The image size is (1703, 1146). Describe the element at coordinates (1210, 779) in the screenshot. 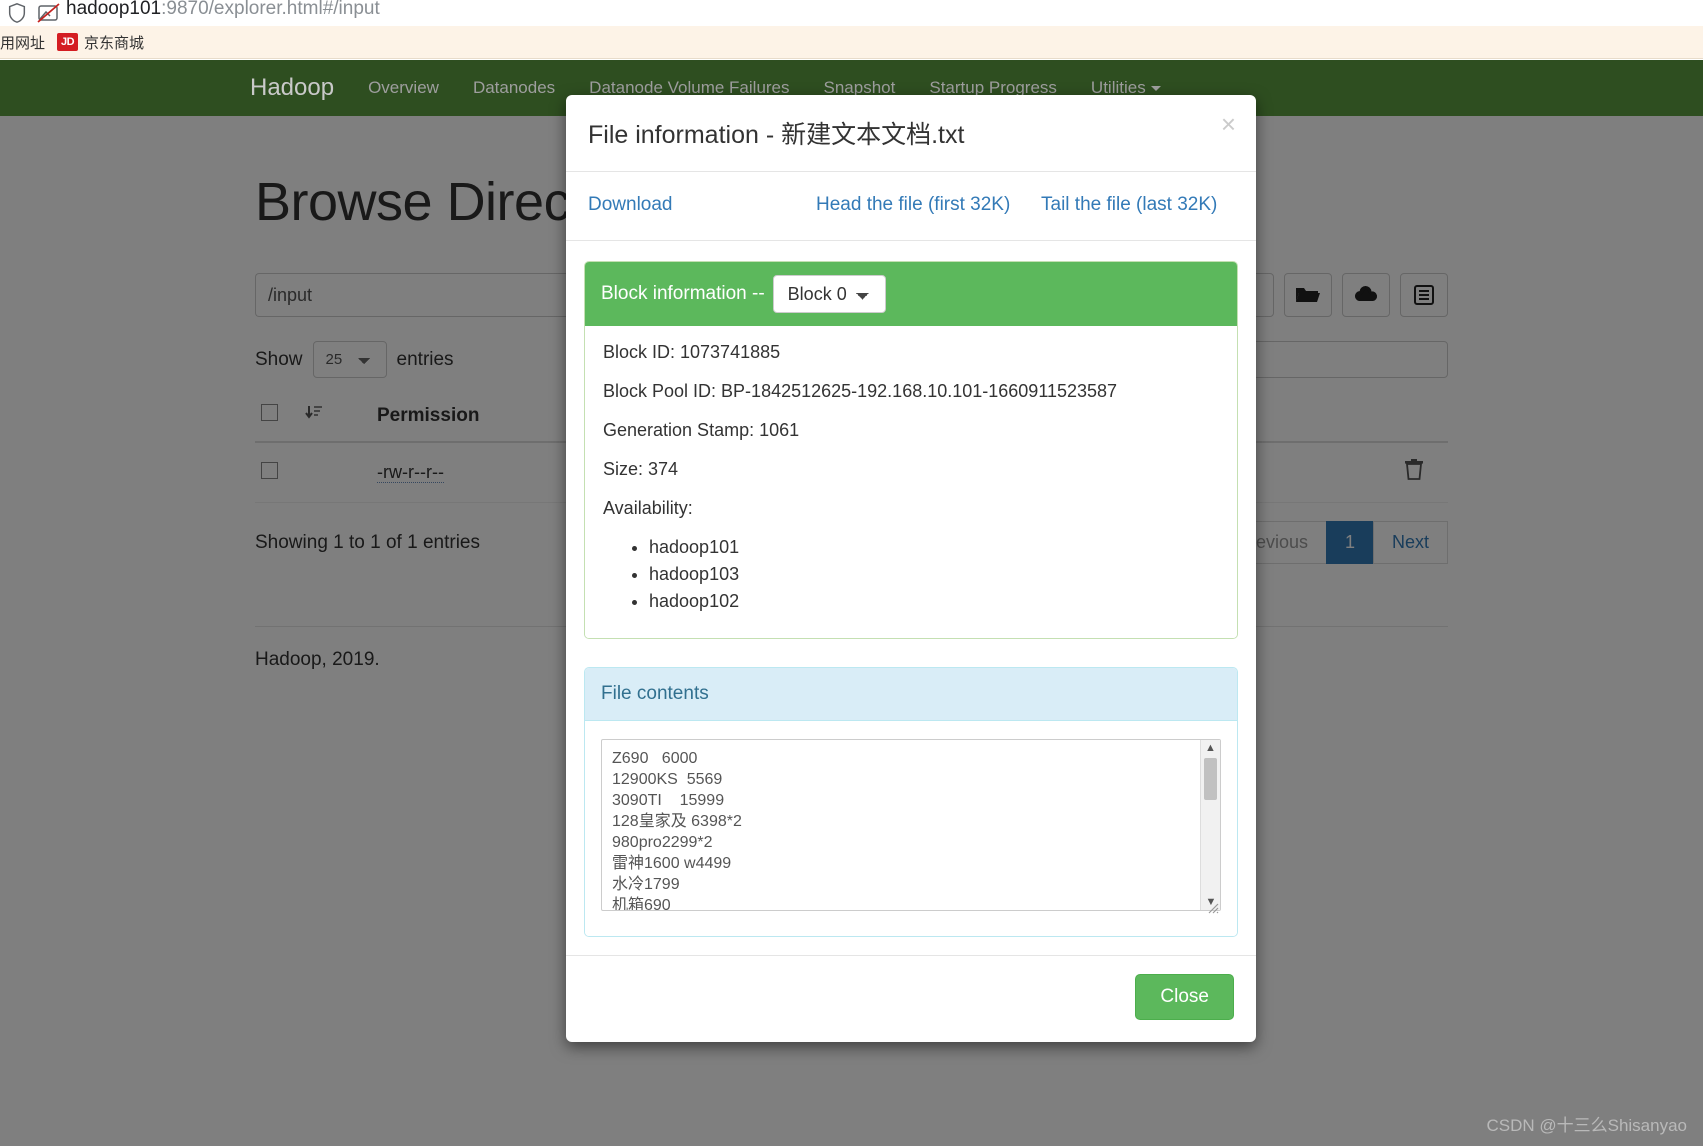

I see `scrollbar-thumb` at that location.